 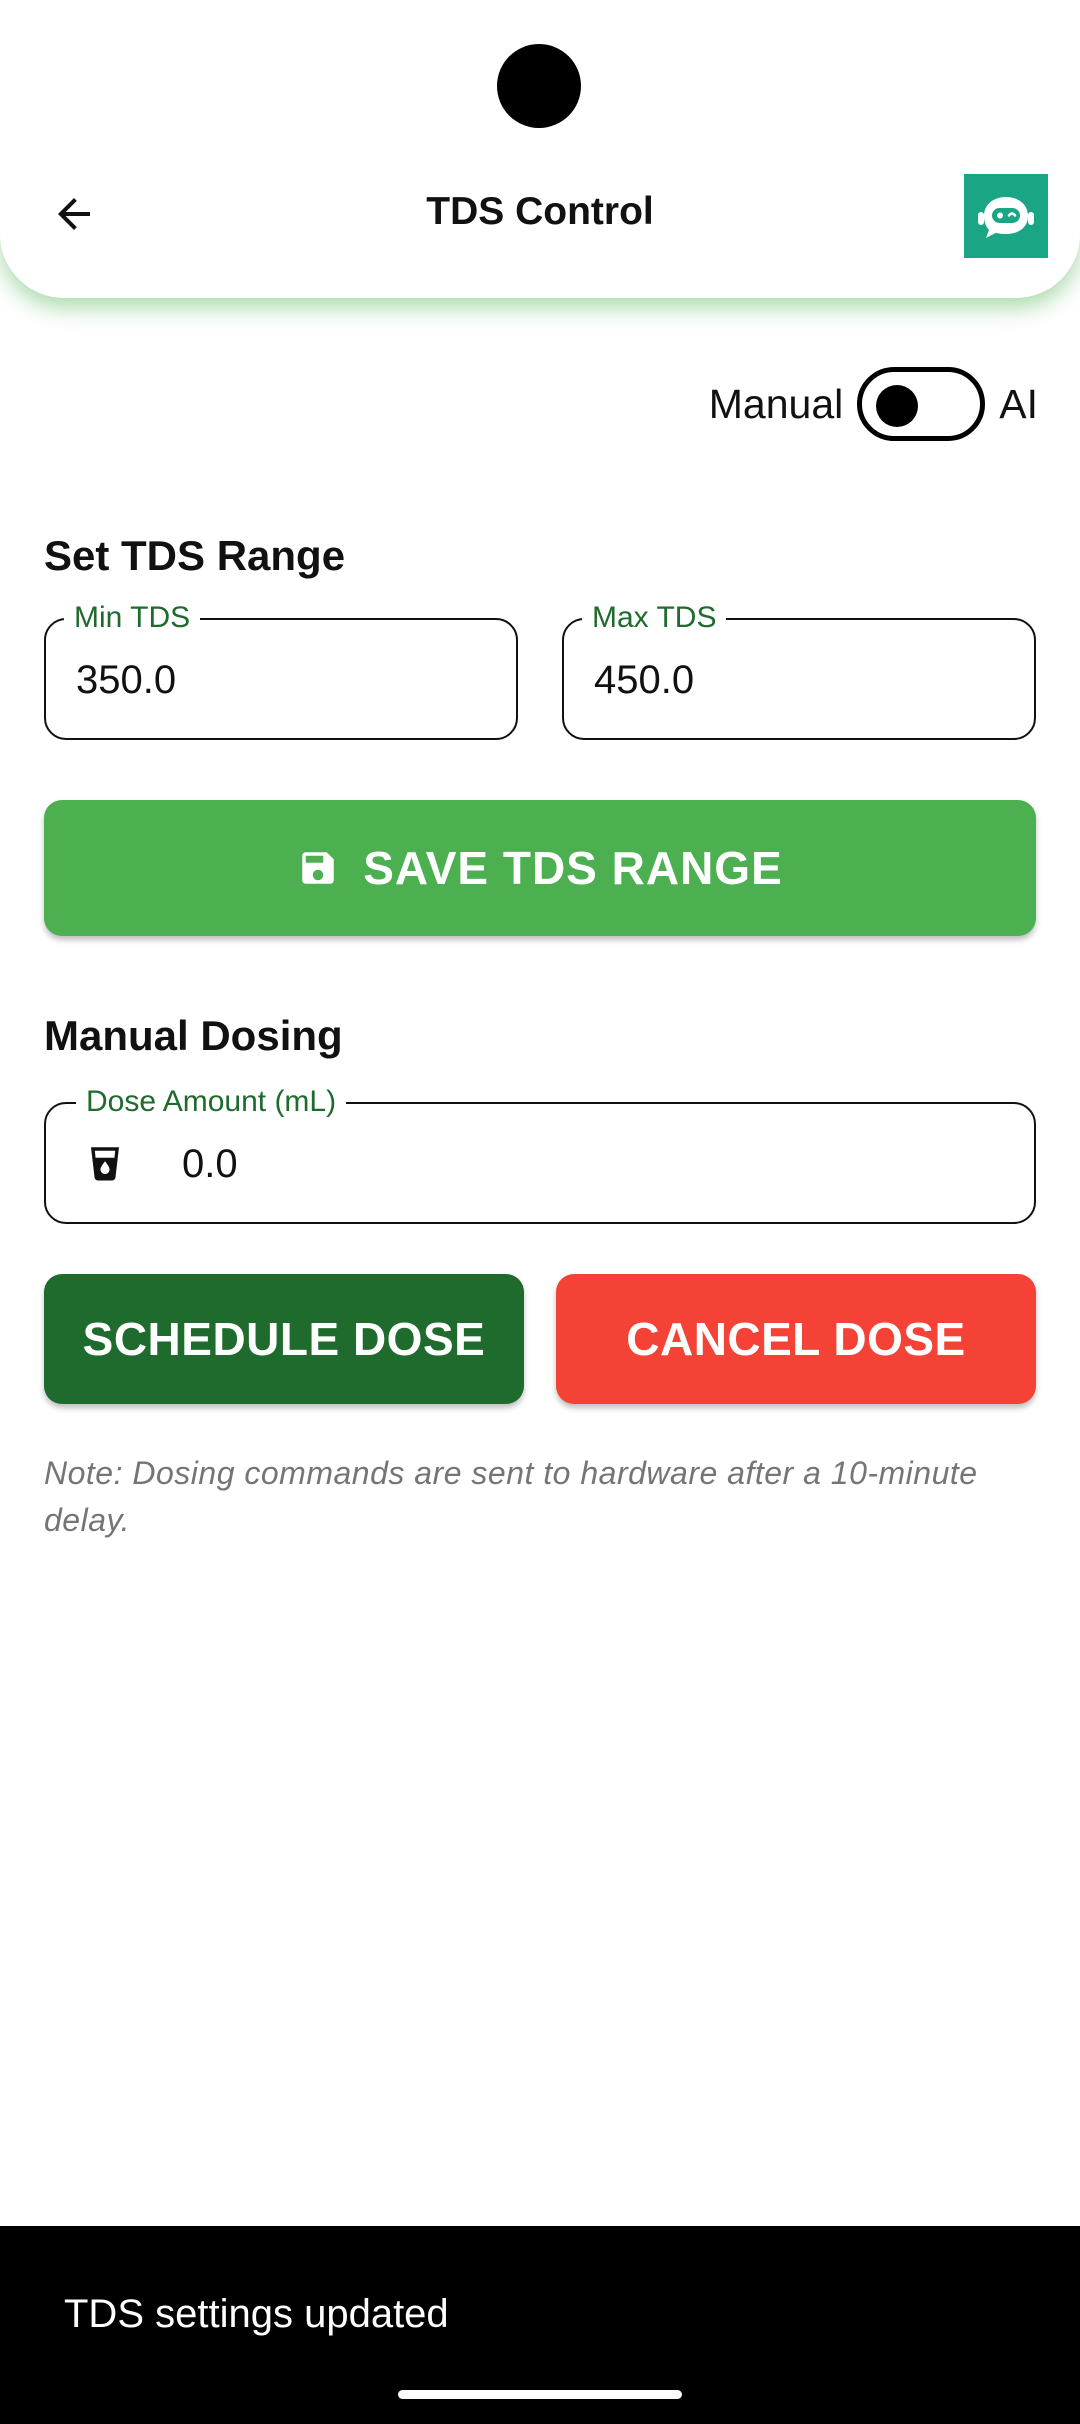 What do you see at coordinates (210, 1164) in the screenshot?
I see `dose-amount-value: 0.0` at bounding box center [210, 1164].